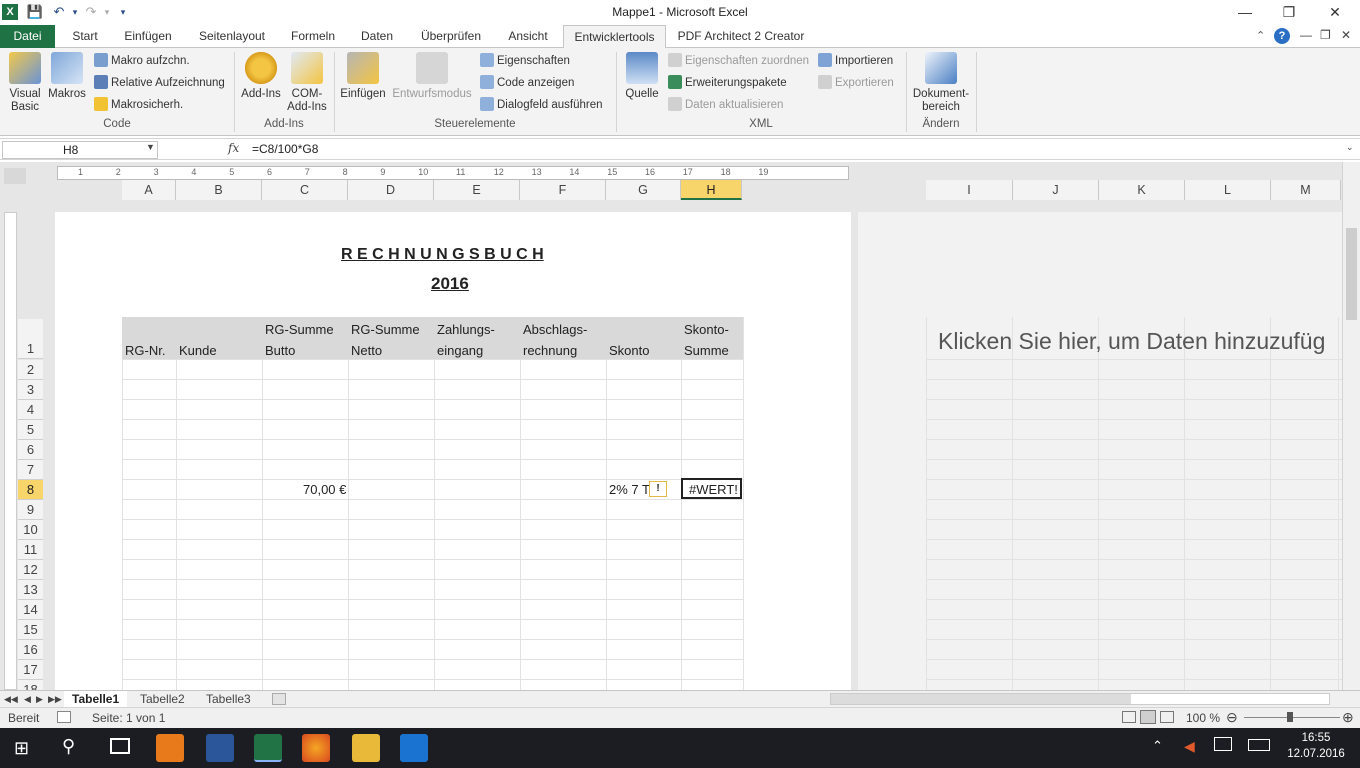  What do you see at coordinates (1350, 147) in the screenshot?
I see `expand-formula-bar-icon: ⌄` at bounding box center [1350, 147].